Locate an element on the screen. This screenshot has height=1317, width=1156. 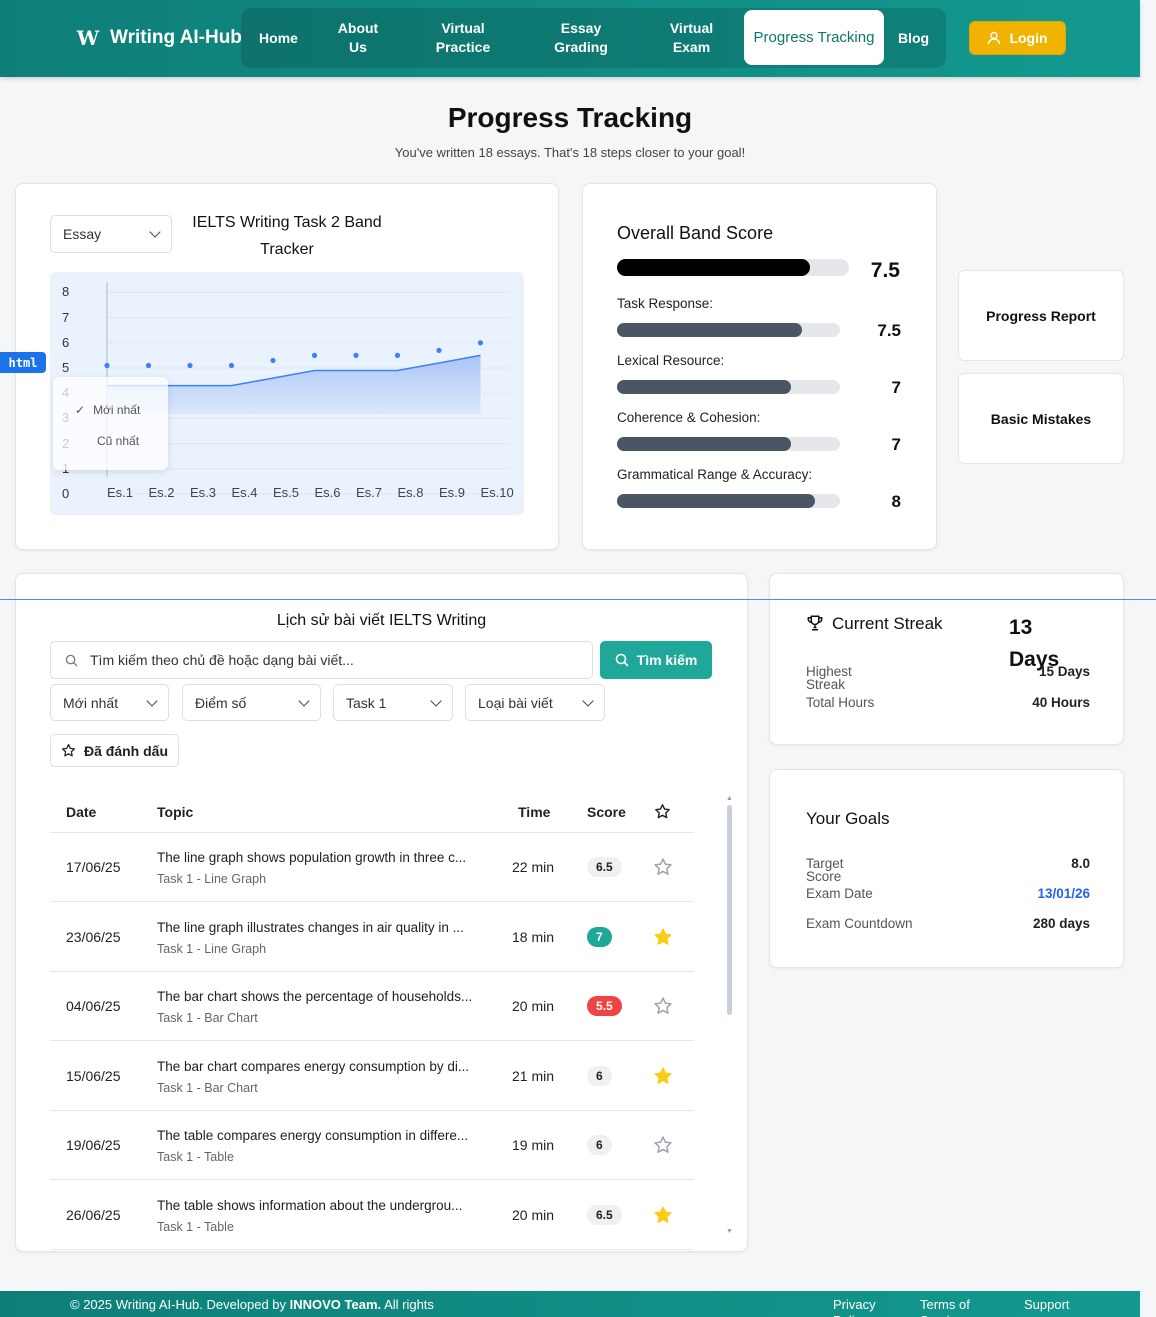
filter-type-select: Loại bài viết is located at coordinates (535, 702).